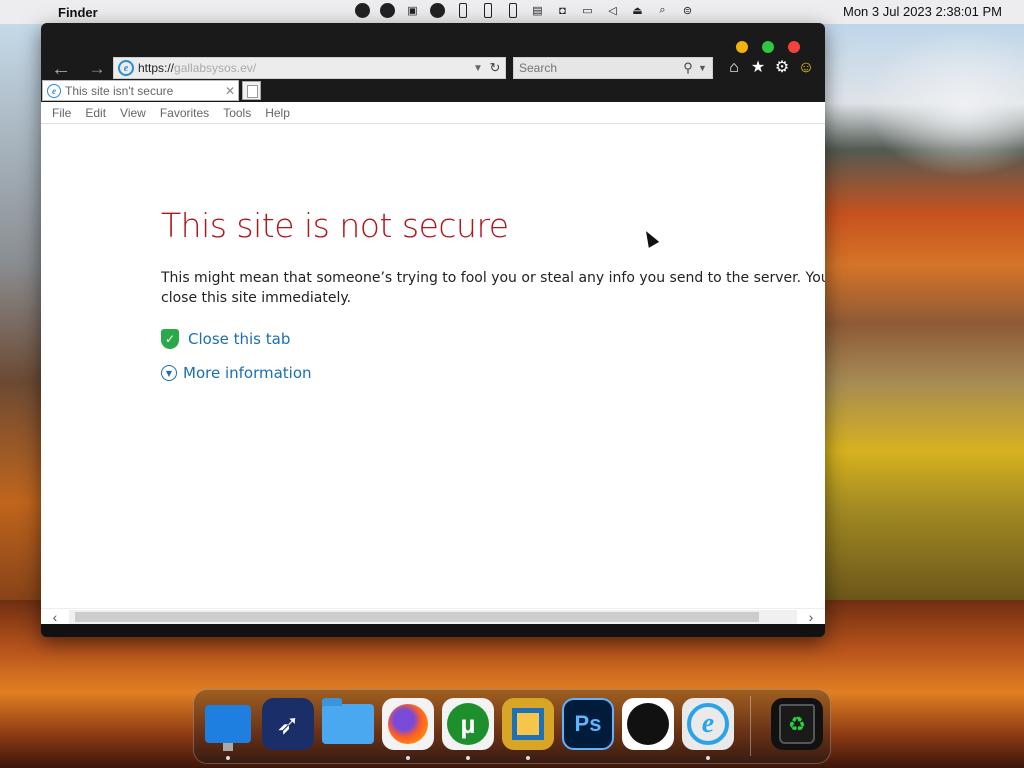 This screenshot has width=1024, height=768. I want to click on memory-icon, so click(462, 10).